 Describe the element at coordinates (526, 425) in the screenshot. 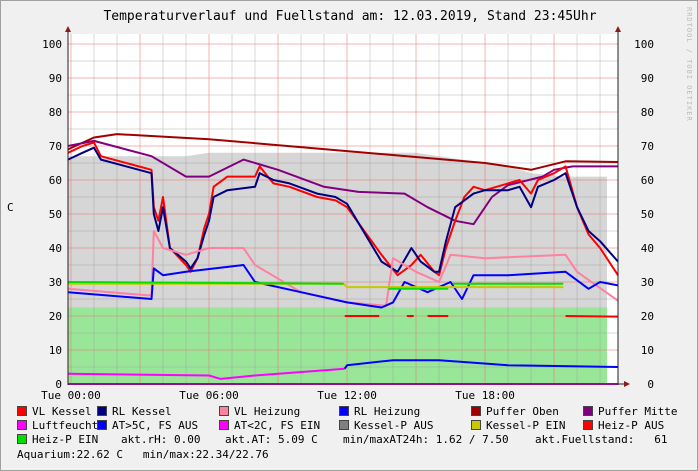

I see `legend-label: Kessel-P EIN` at that location.